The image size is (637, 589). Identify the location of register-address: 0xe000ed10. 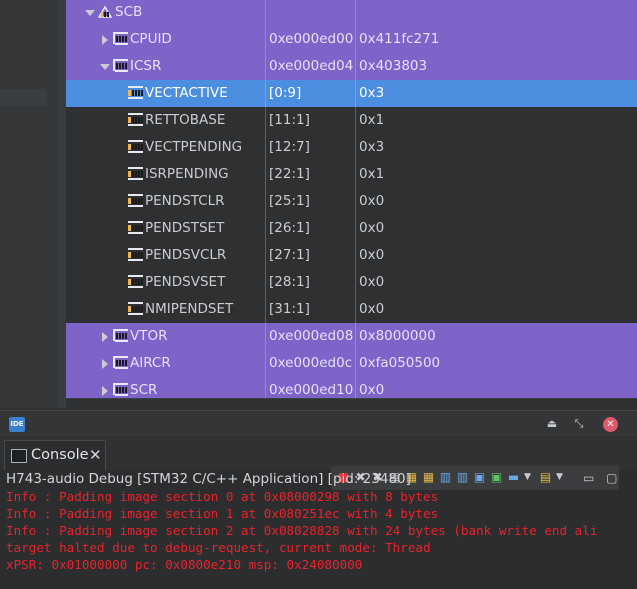
(311, 390).